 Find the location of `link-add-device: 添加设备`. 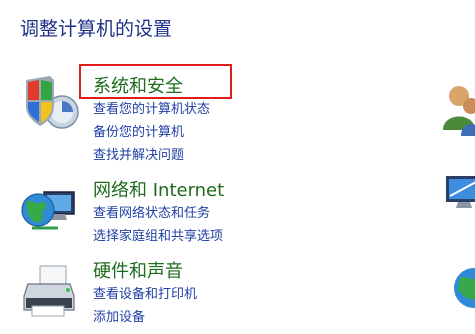

link-add-device: 添加设备 is located at coordinates (119, 318).